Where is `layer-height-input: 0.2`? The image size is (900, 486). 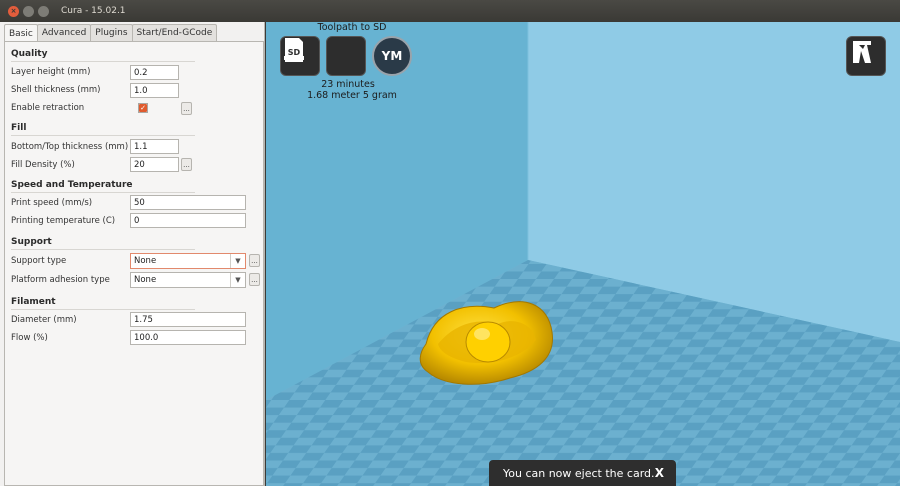
layer-height-input: 0.2 is located at coordinates (154, 72).